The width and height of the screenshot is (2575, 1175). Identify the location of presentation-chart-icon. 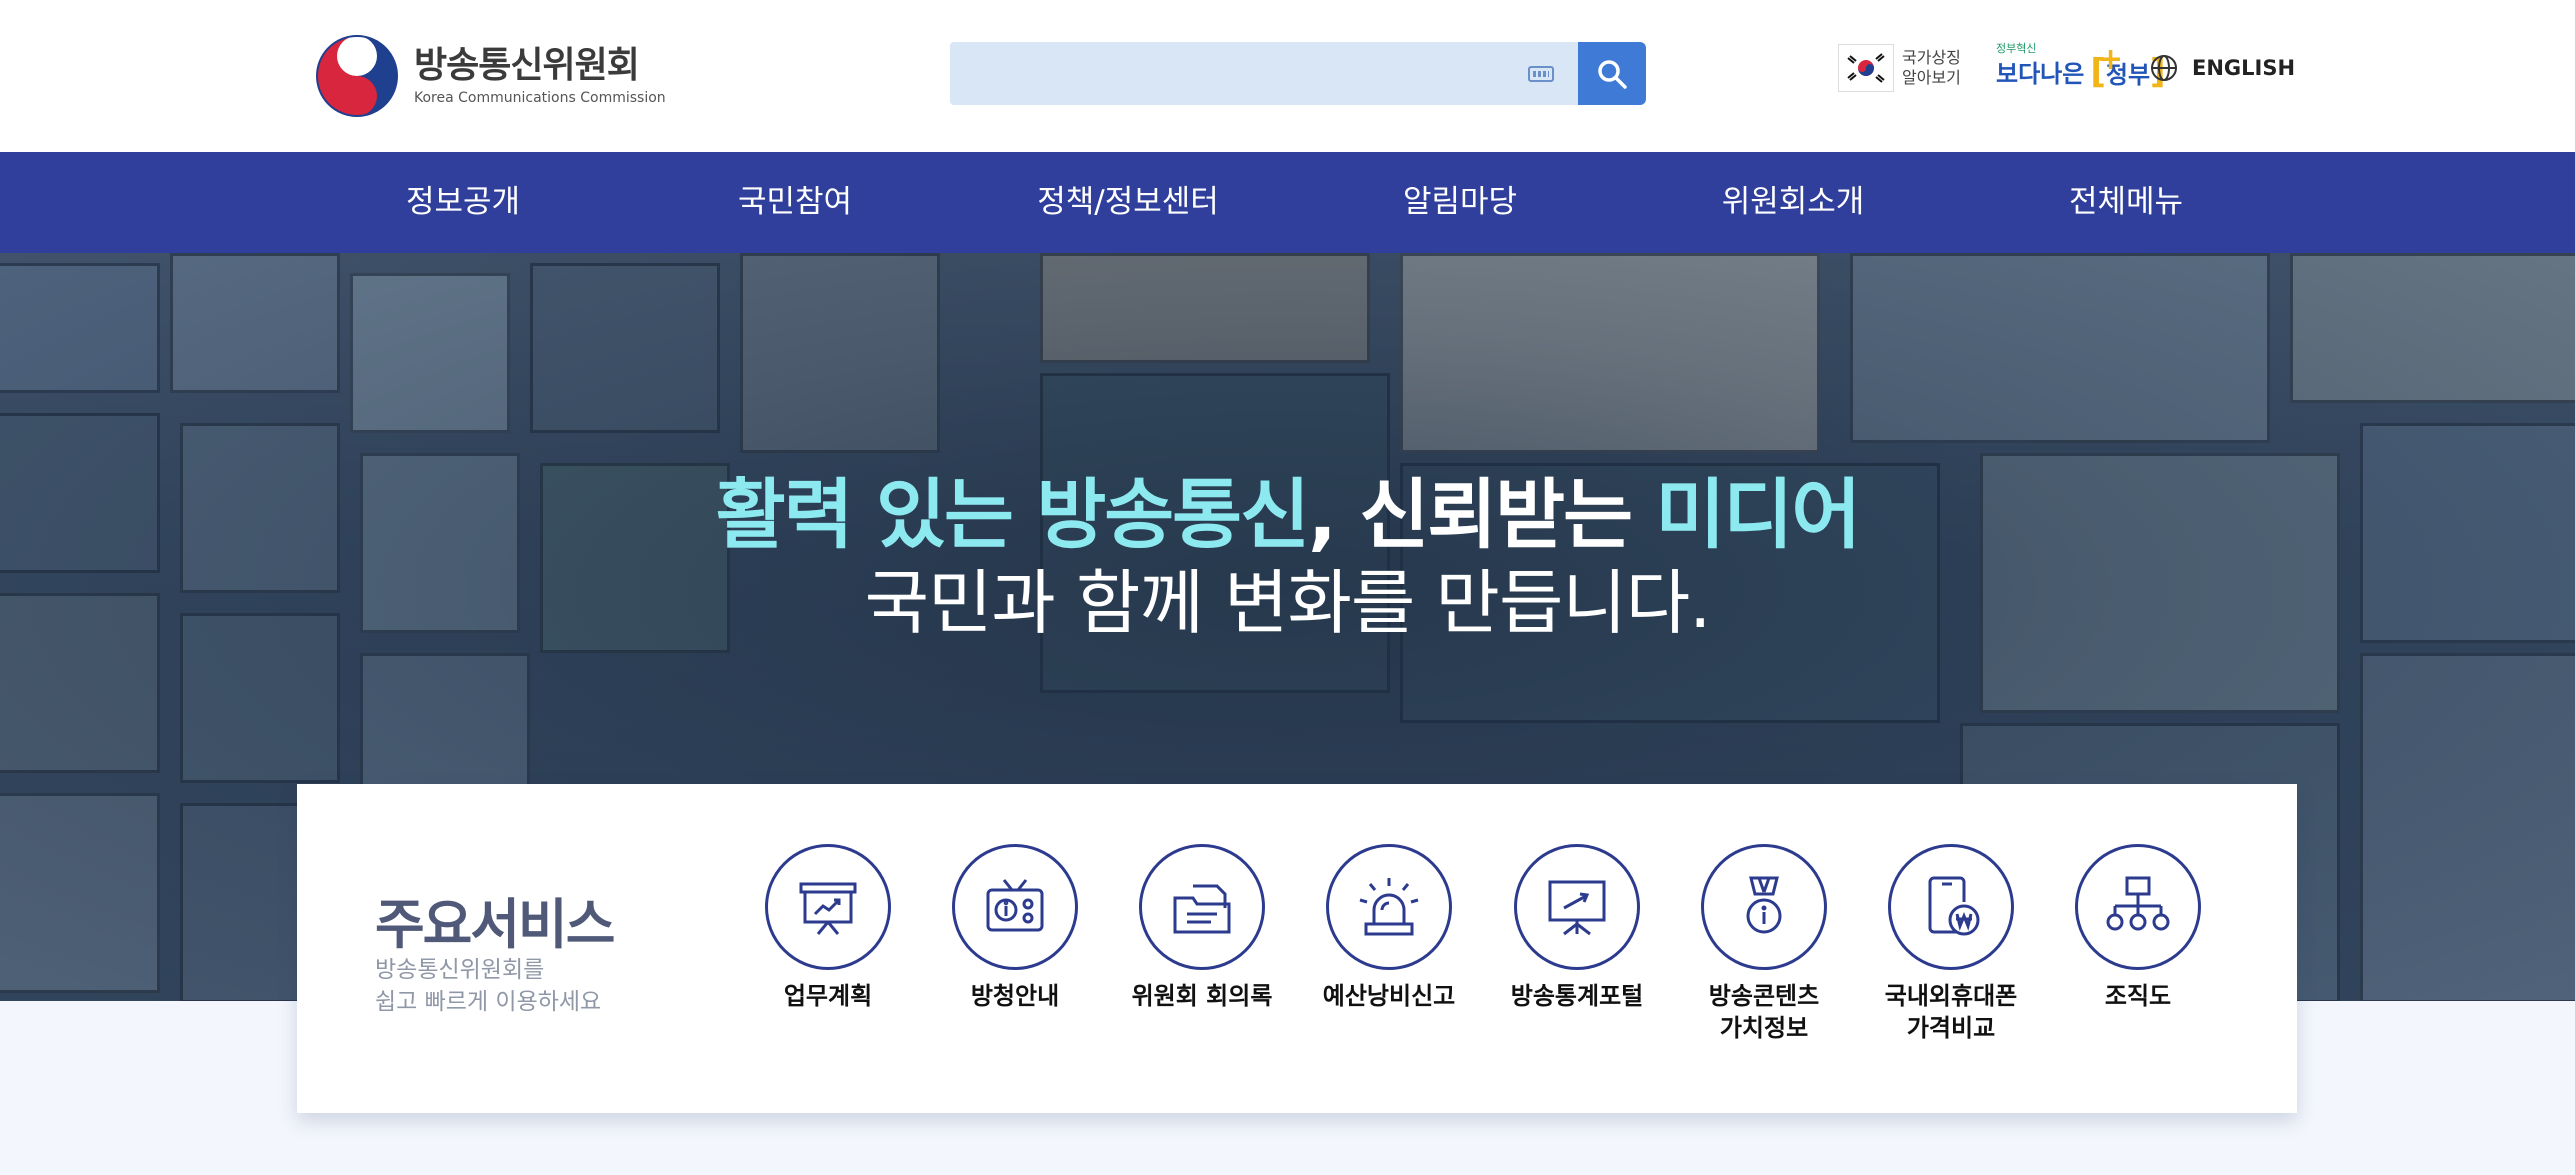
(828, 908).